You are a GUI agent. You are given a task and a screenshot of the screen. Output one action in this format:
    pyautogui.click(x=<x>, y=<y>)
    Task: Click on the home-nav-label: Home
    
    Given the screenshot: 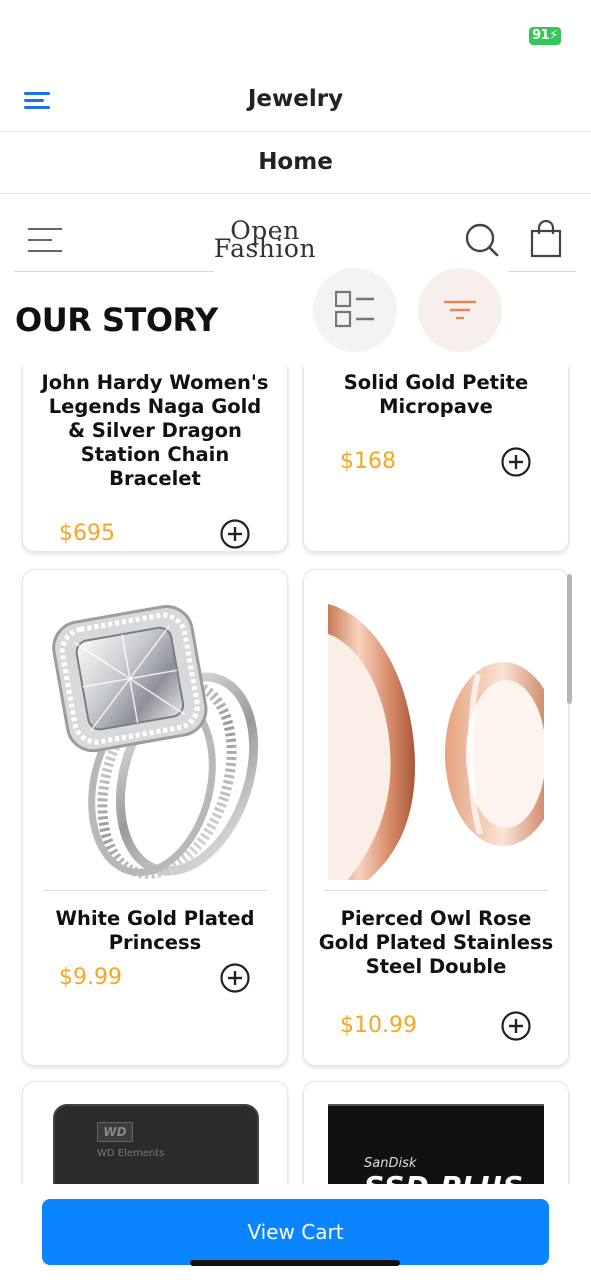 What is the action you would take?
    pyautogui.click(x=295, y=162)
    